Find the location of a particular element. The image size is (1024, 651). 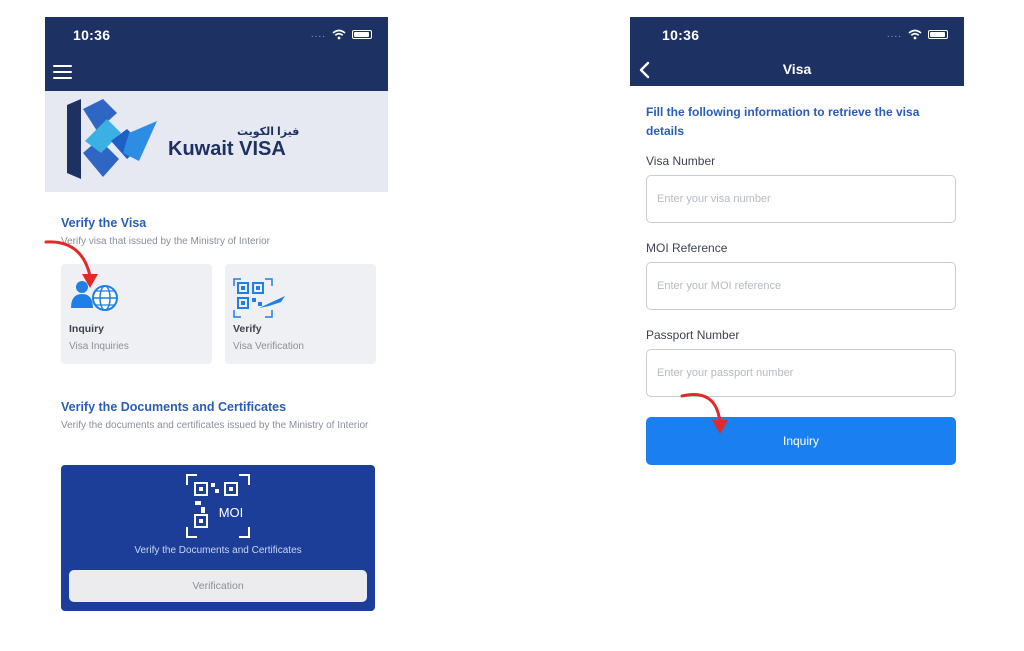

passport-number-input is located at coordinates (801, 373).